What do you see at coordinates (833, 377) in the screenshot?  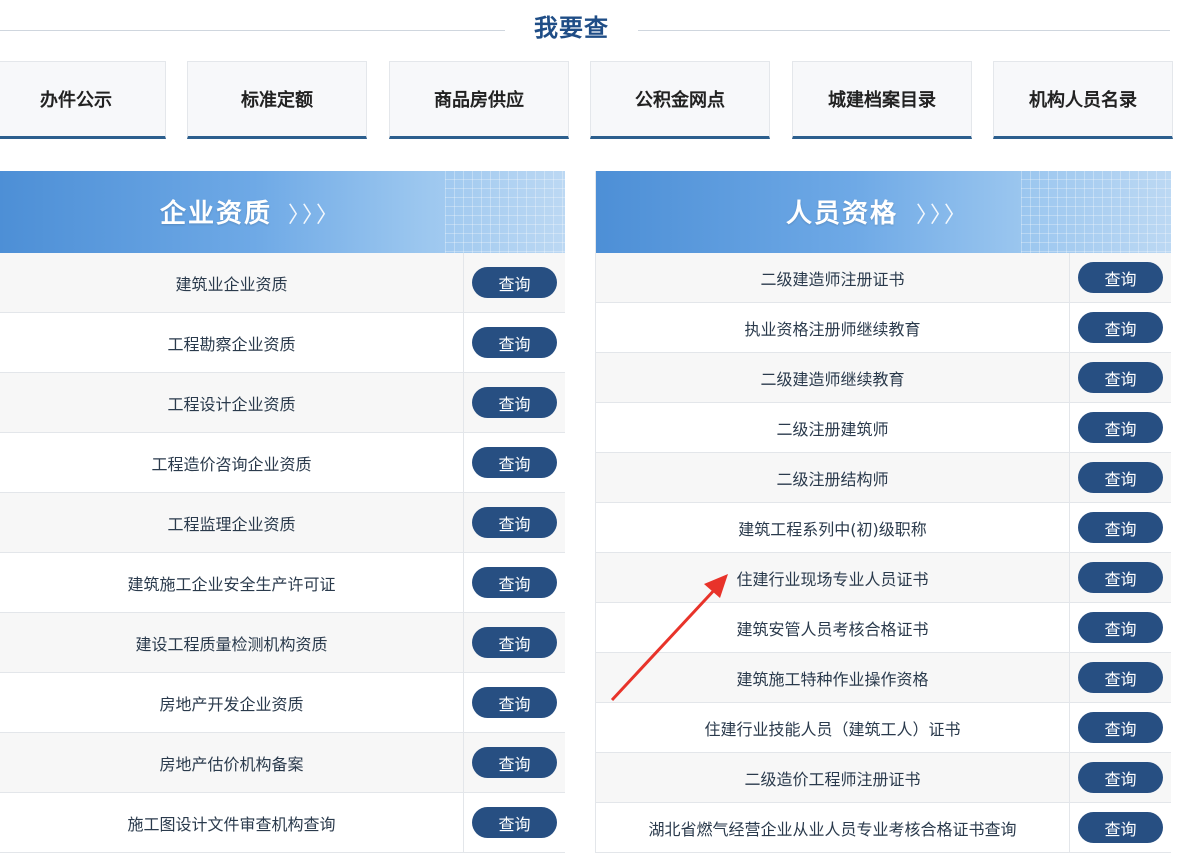 I see `item-name: 二级建造师继续教育` at bounding box center [833, 377].